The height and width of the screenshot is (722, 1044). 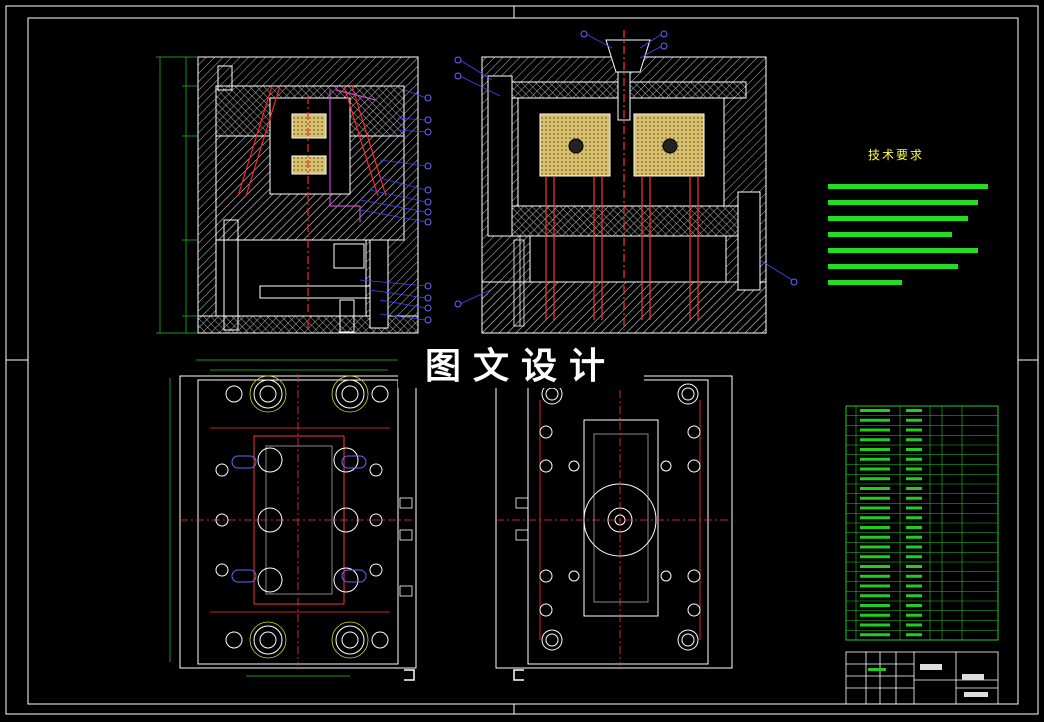 I want to click on watermark-banner: 图文设计, so click(x=521, y=363).